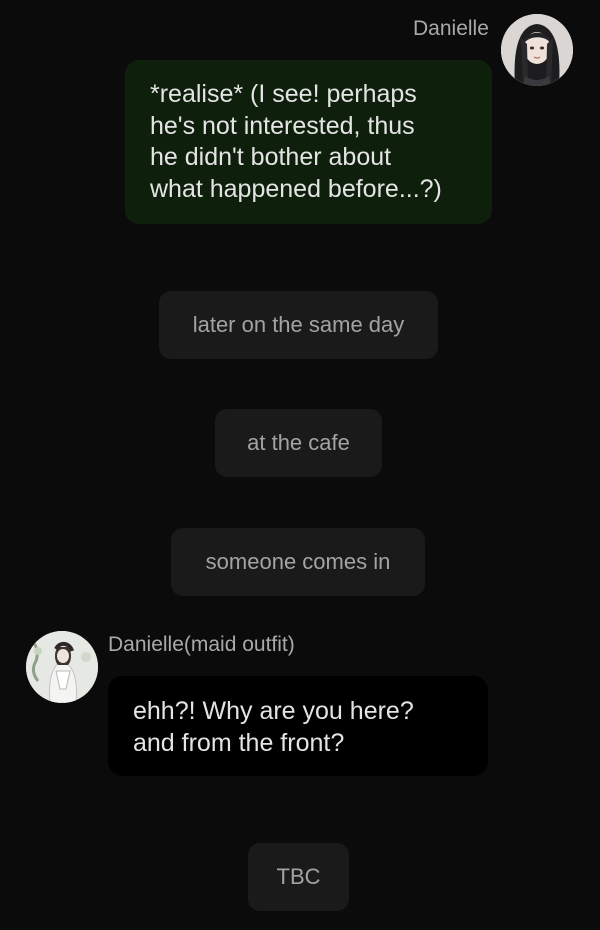 Image resolution: width=600 pixels, height=930 pixels. Describe the element at coordinates (201, 644) in the screenshot. I see `sender-name-danielle-maid: Danielle(maid outfit)` at that location.